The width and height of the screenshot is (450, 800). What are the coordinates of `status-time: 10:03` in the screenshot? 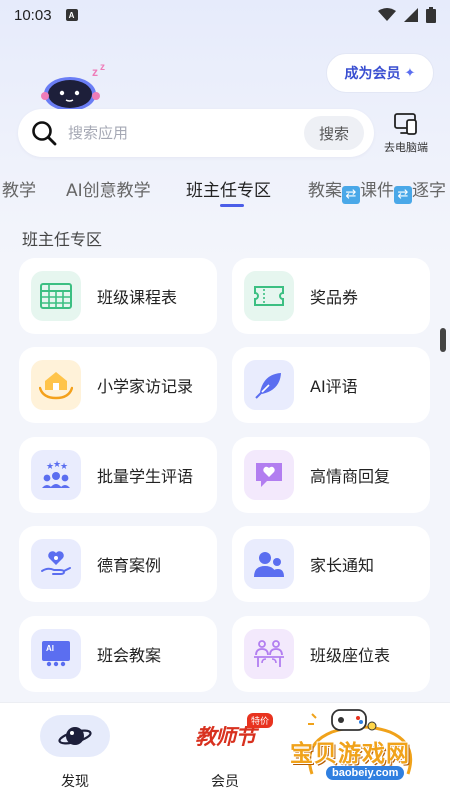 It's located at (33, 15).